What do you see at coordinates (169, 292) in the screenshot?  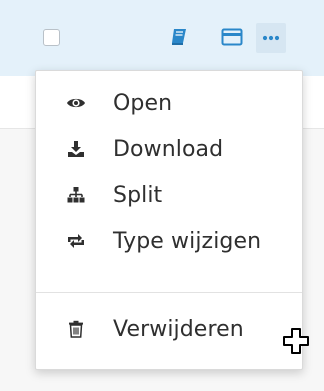 I see `menu-divider` at bounding box center [169, 292].